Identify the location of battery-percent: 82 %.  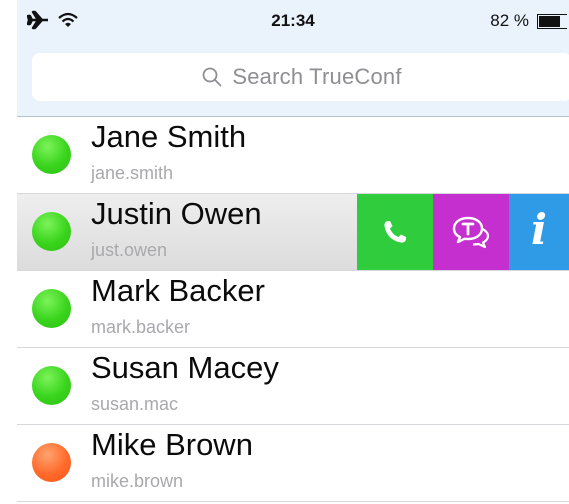
(509, 20).